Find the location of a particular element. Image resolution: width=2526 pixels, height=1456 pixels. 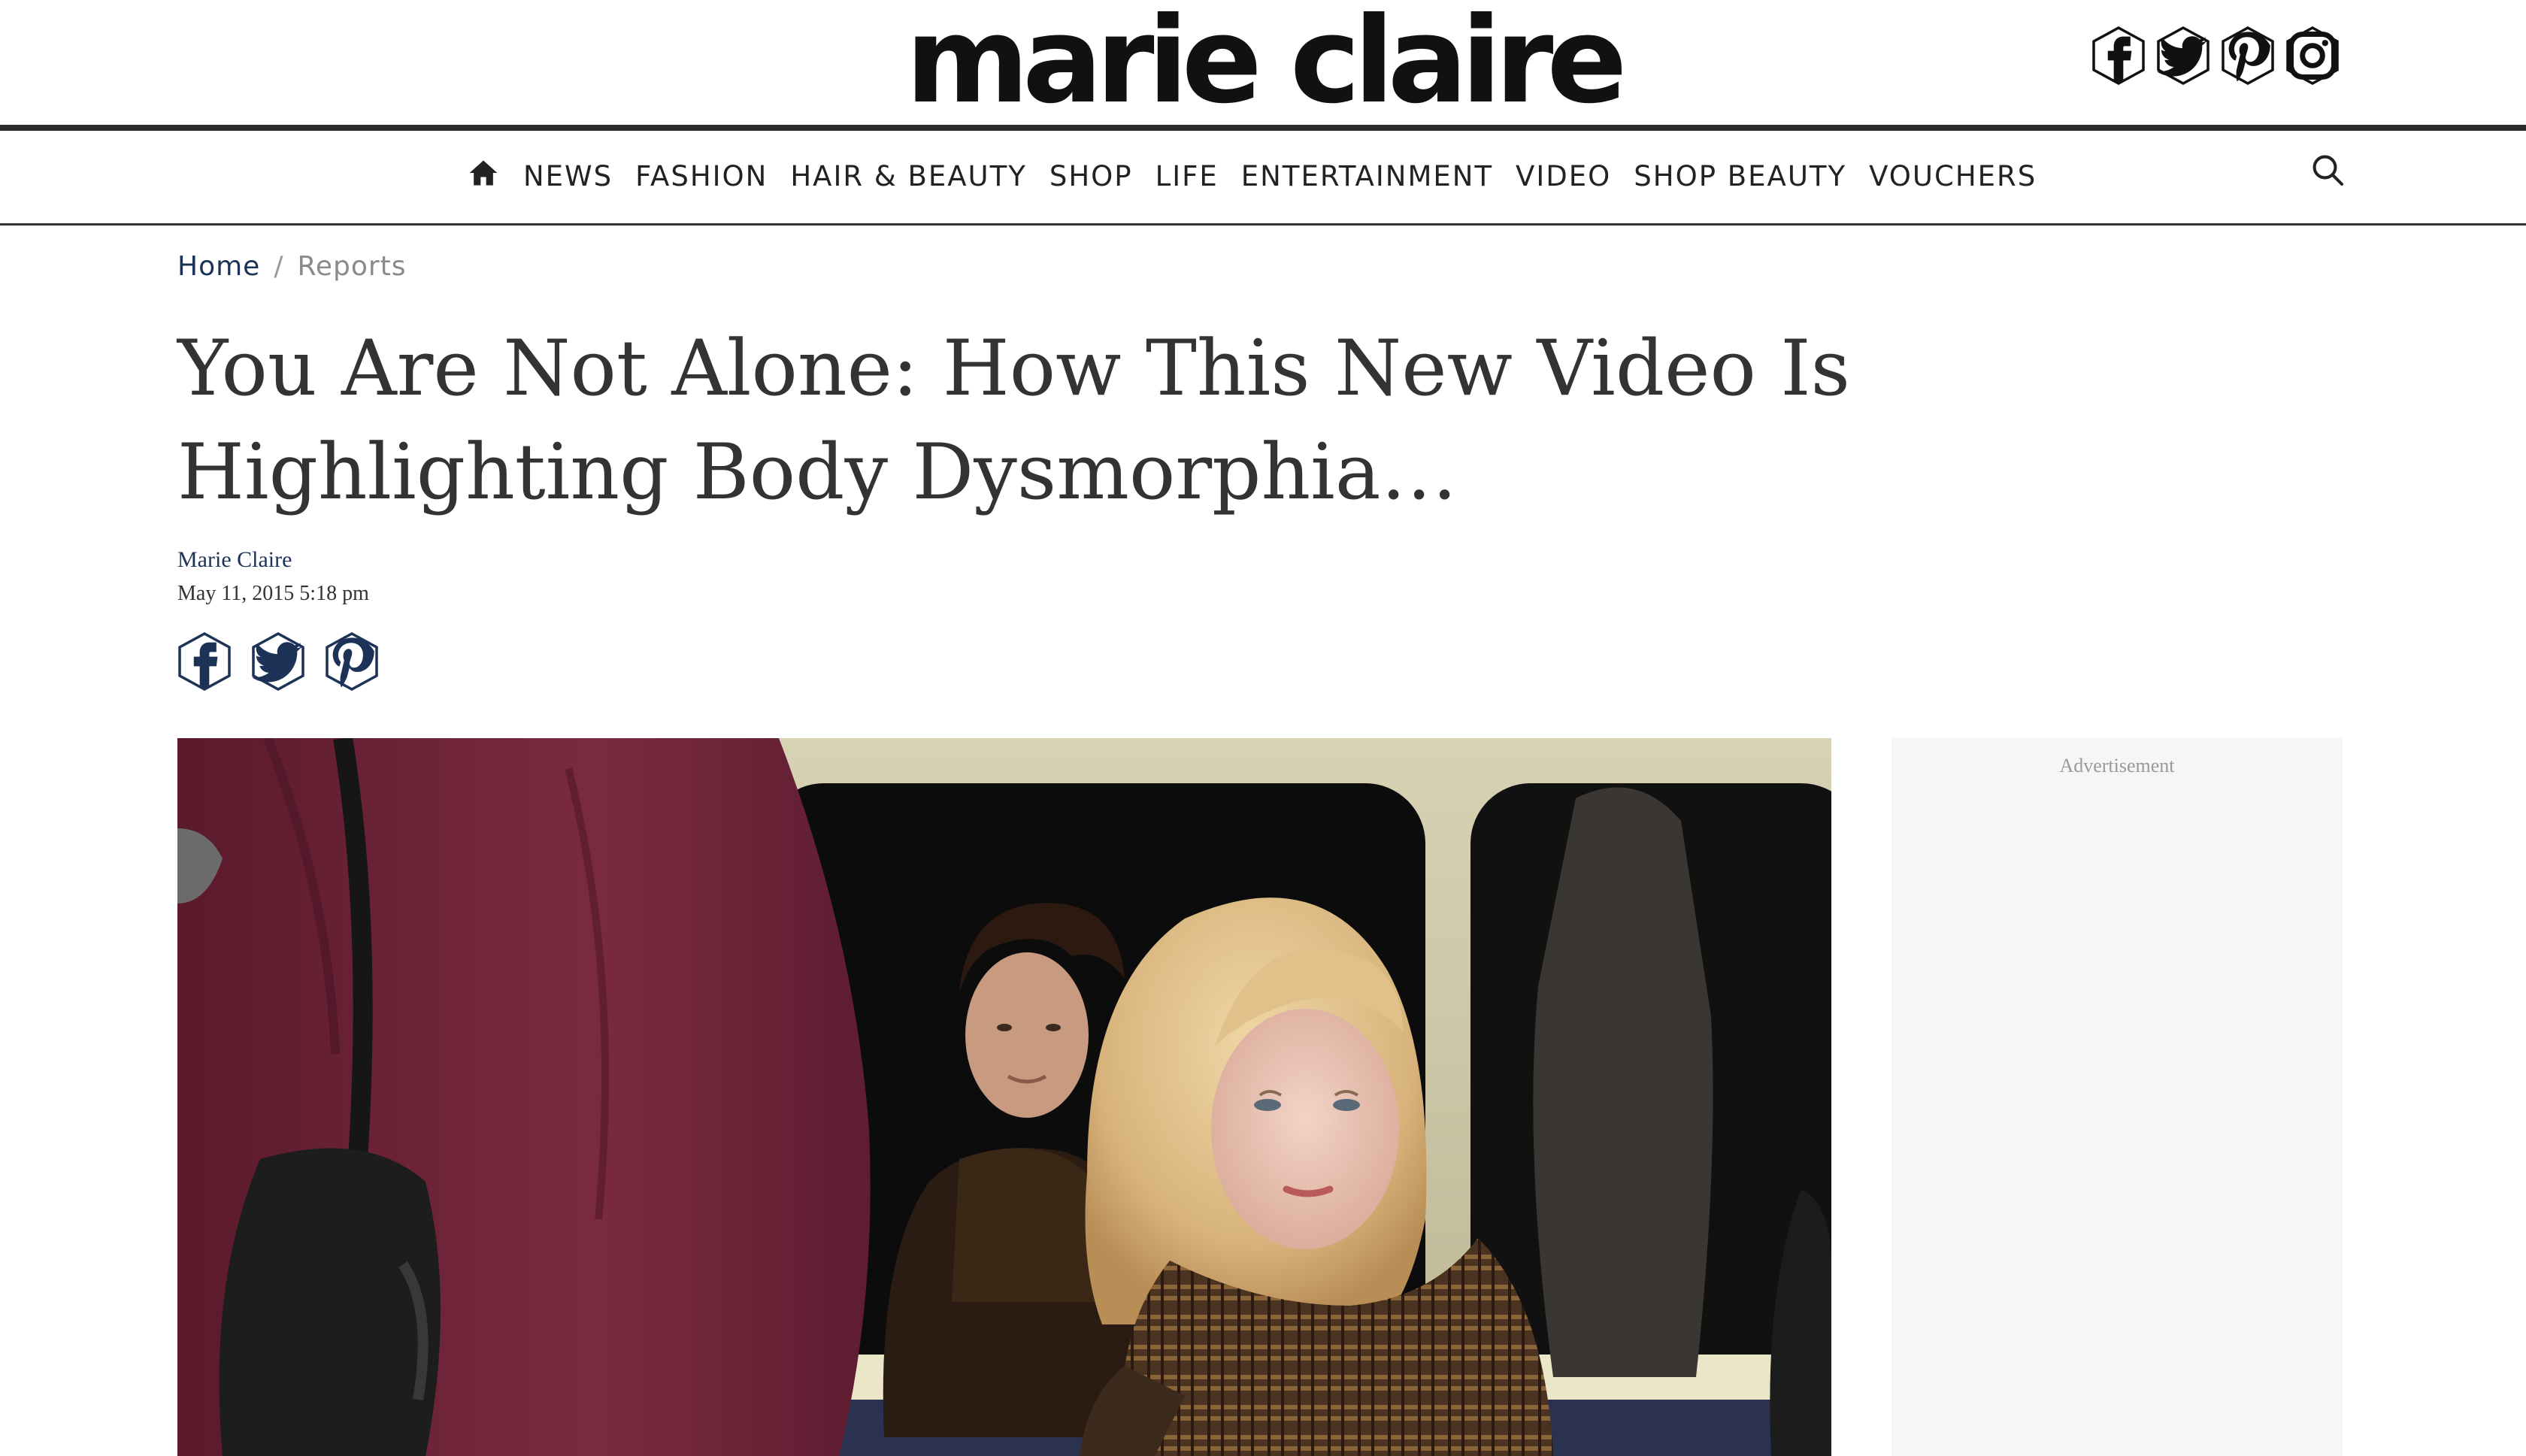

search-icon is located at coordinates (2328, 170).